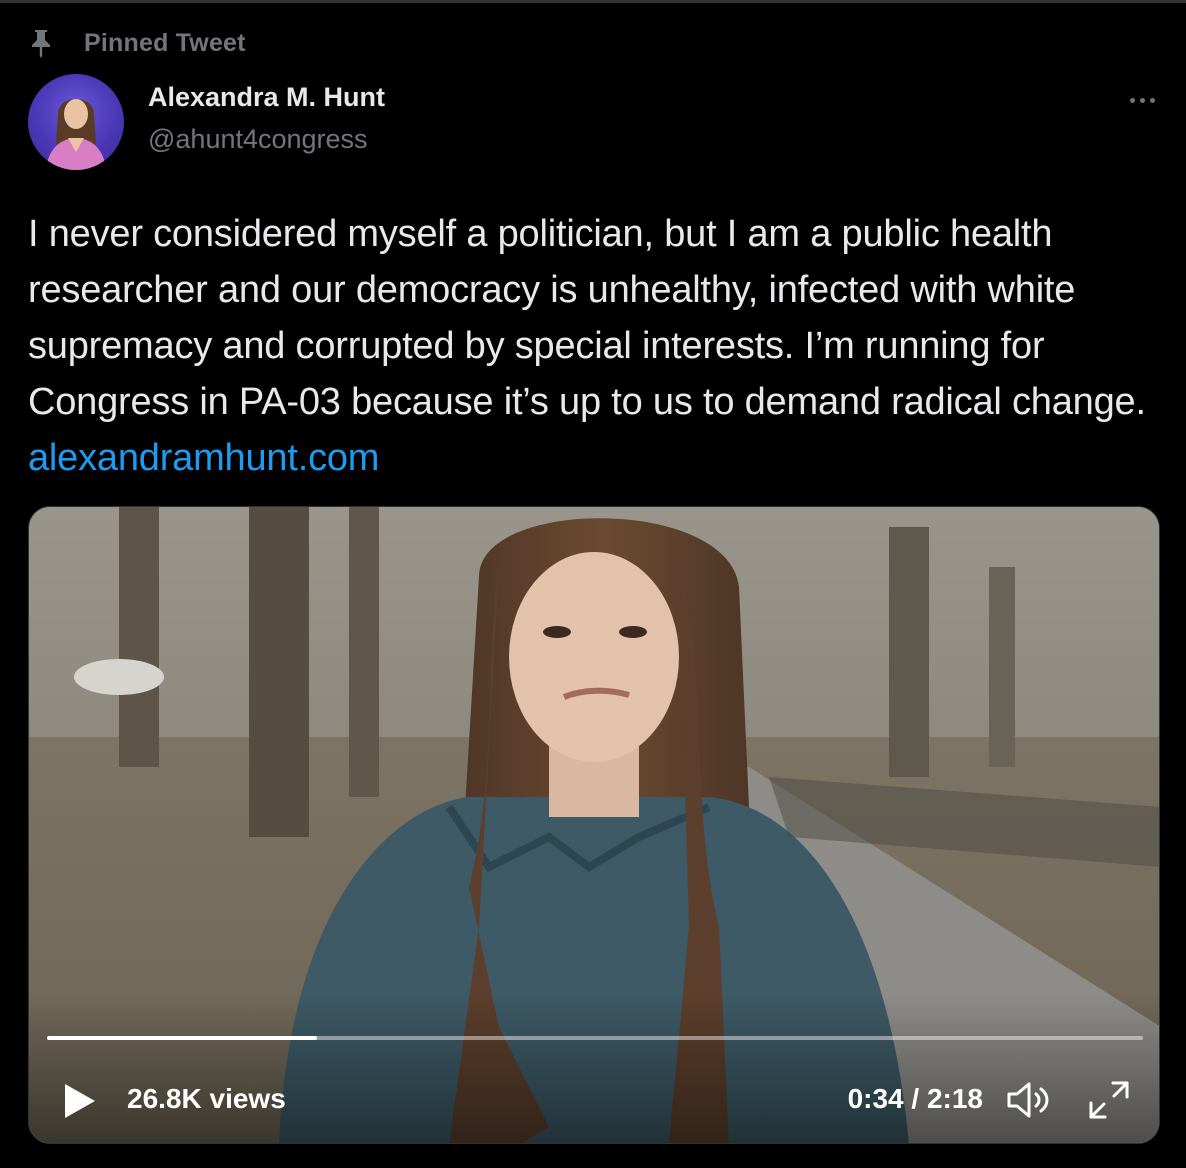 This screenshot has height=1168, width=1186. What do you see at coordinates (915, 1098) in the screenshot?
I see `video-time: 0:34 / 2:18` at bounding box center [915, 1098].